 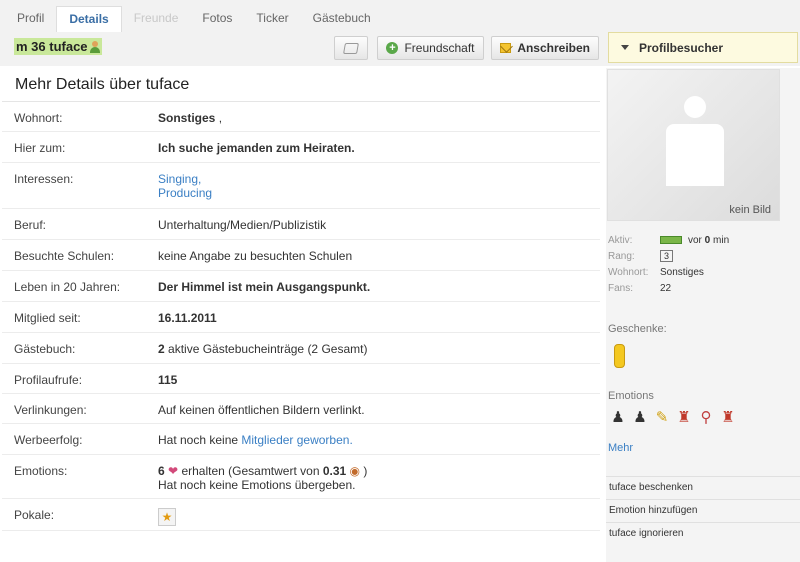 What do you see at coordinates (156, 18) in the screenshot?
I see `tab-freunde: Freunde` at bounding box center [156, 18].